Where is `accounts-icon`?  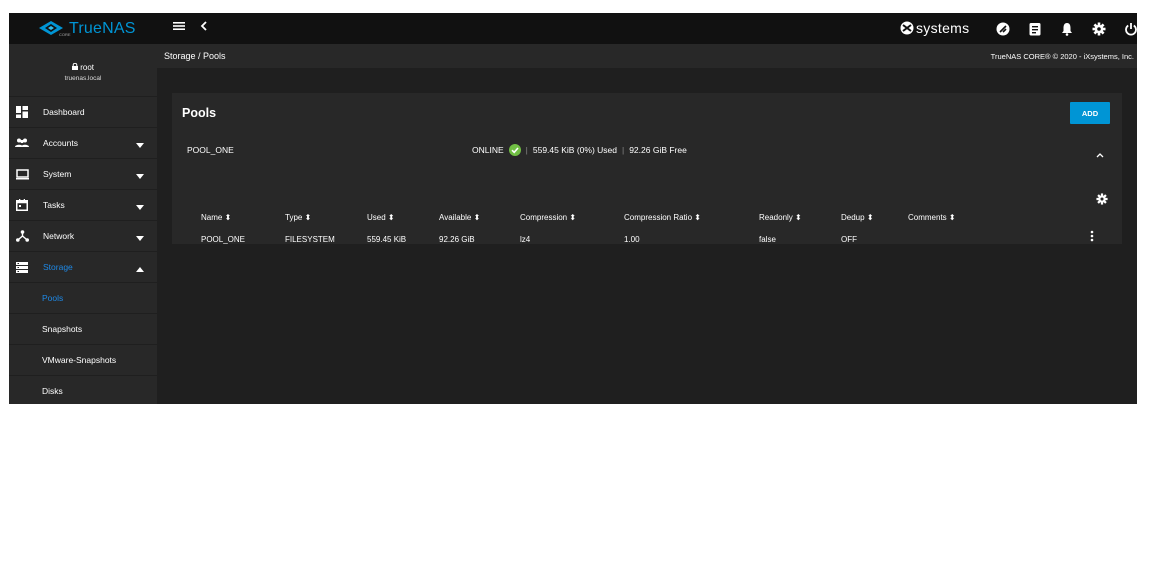 accounts-icon is located at coordinates (22, 143).